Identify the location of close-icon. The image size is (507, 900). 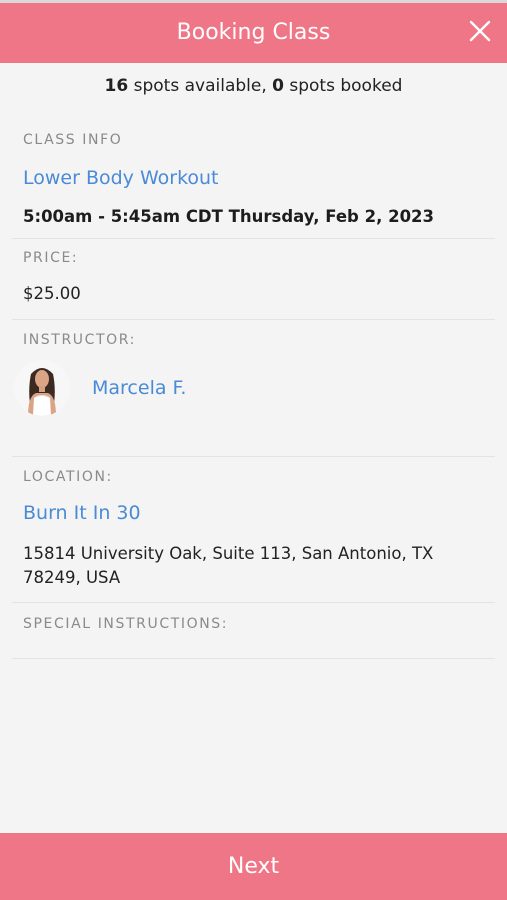
(480, 31).